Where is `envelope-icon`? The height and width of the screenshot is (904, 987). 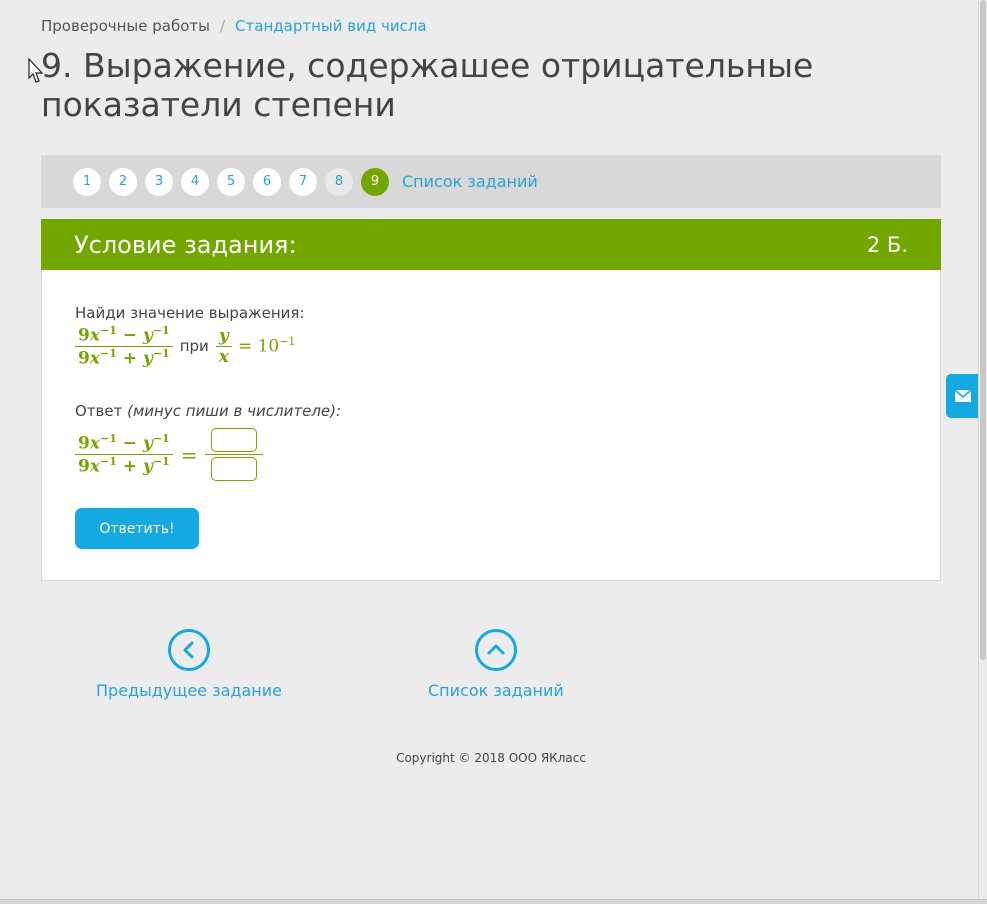
envelope-icon is located at coordinates (963, 395).